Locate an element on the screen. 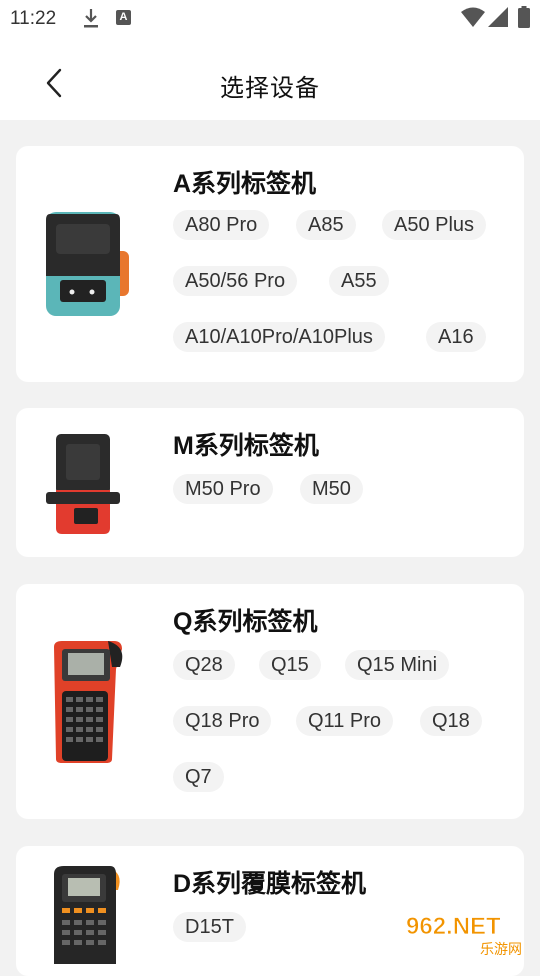 This screenshot has height=976, width=540. d-series-printer-image is located at coordinates (87, 915).